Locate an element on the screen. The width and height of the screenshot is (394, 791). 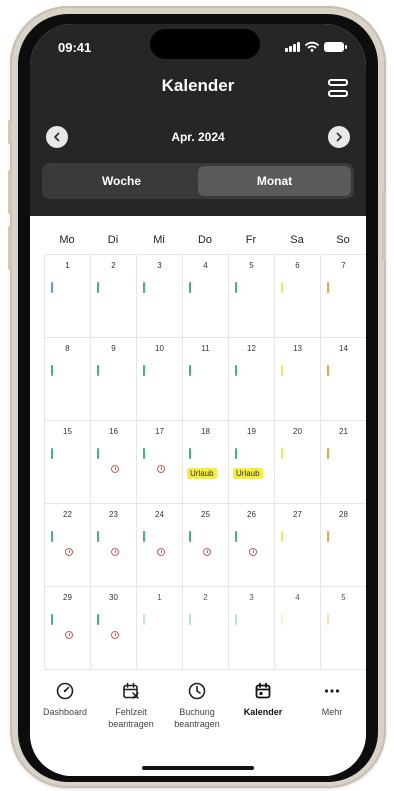
day-number: 18 is located at coordinates (205, 431).